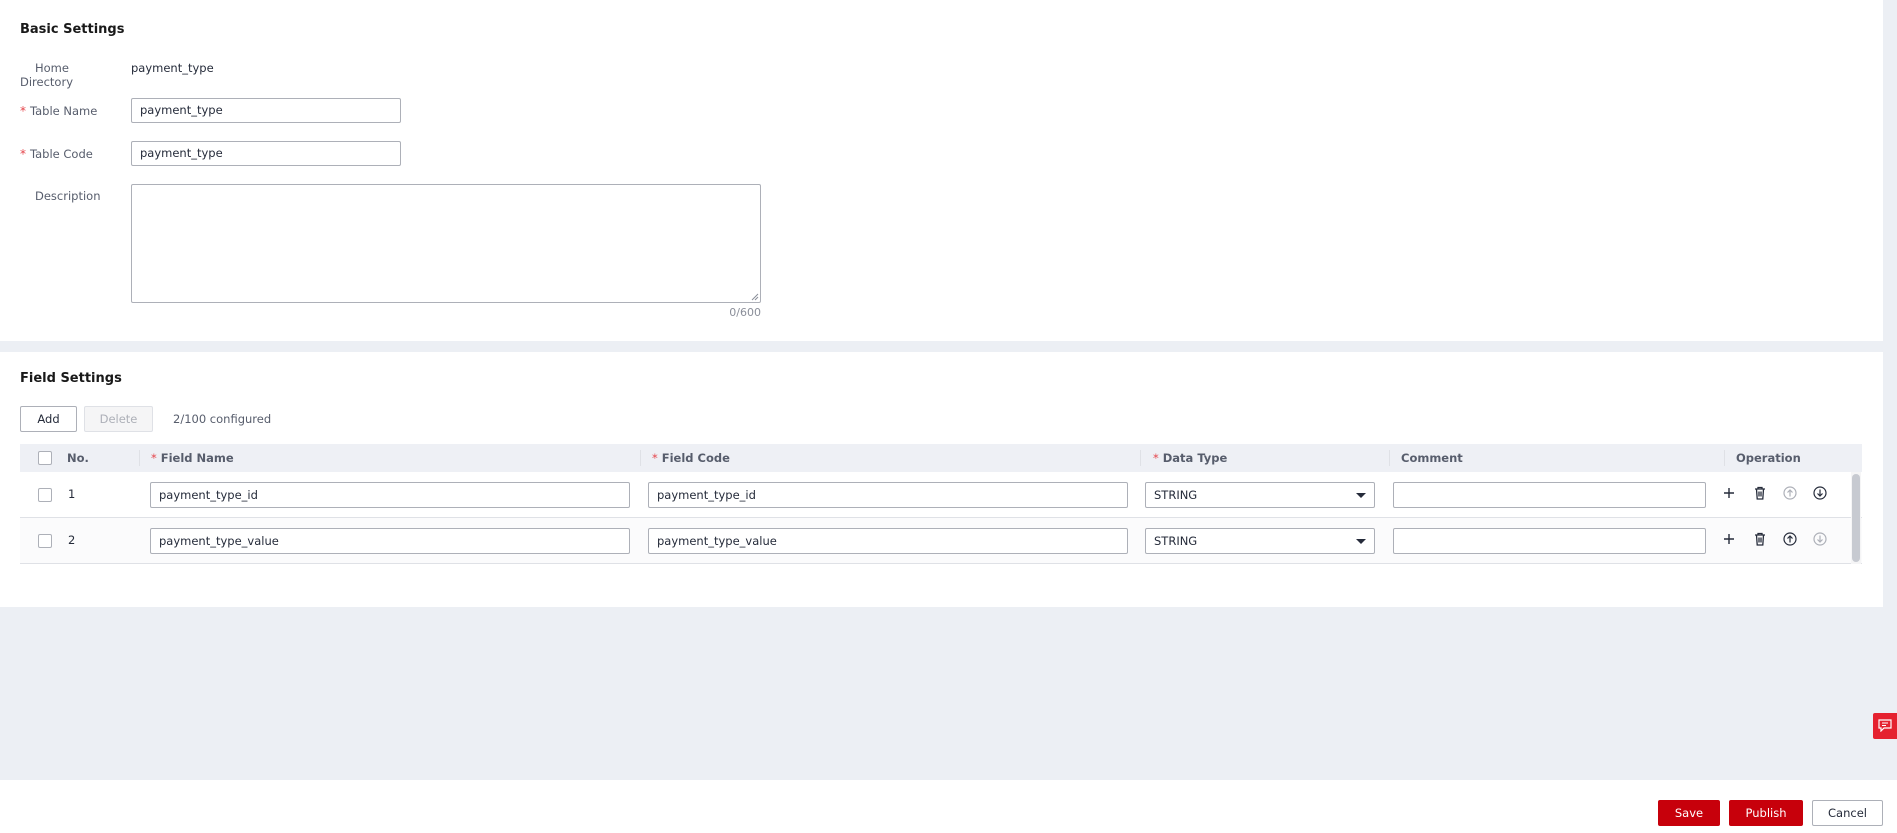 The height and width of the screenshot is (833, 1897). I want to click on field-name-input: payment_type_value, so click(390, 541).